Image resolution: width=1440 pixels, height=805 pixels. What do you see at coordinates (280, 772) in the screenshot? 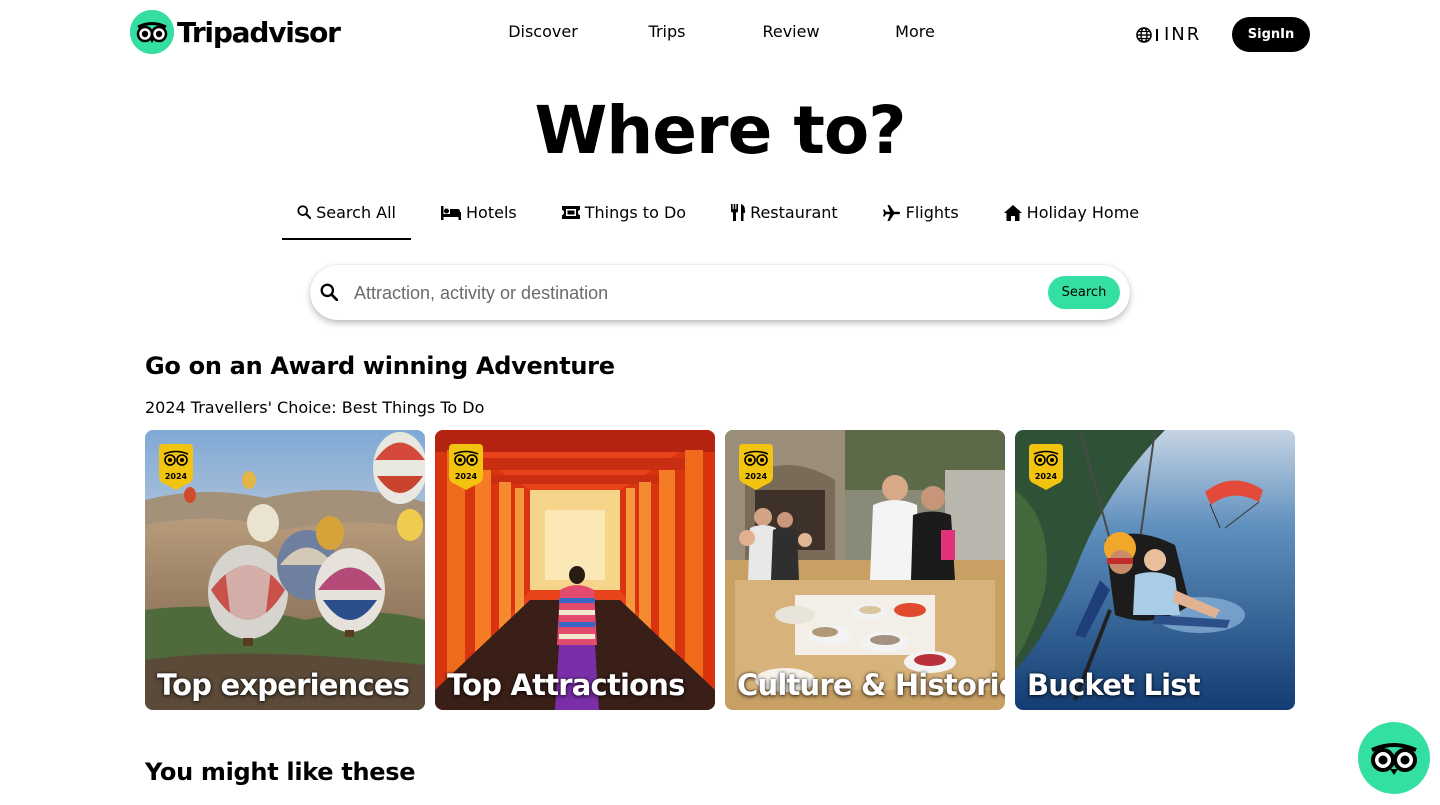
I see `recommendations-section-title: You might like these` at bounding box center [280, 772].